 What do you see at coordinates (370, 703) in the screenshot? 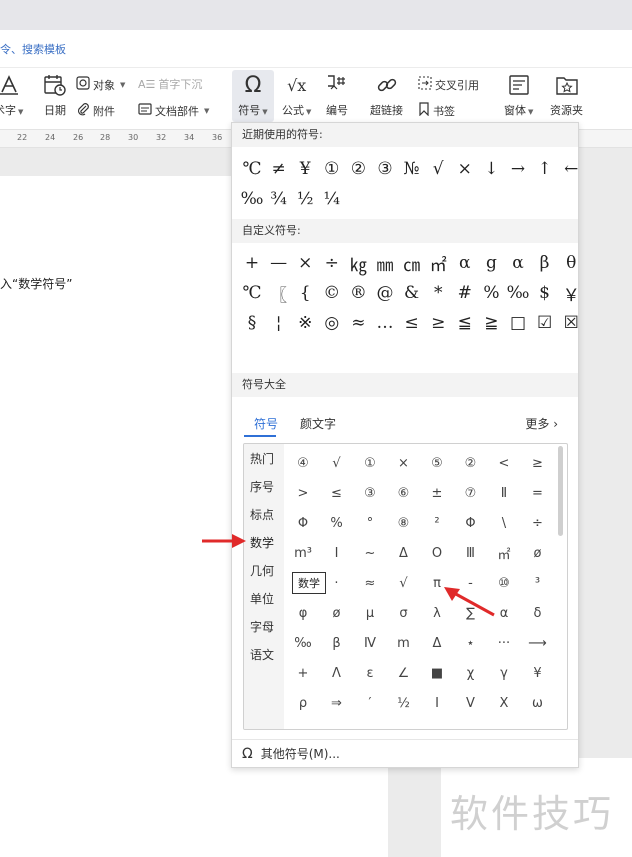
I see `library-symbol-cell: ′` at bounding box center [370, 703].